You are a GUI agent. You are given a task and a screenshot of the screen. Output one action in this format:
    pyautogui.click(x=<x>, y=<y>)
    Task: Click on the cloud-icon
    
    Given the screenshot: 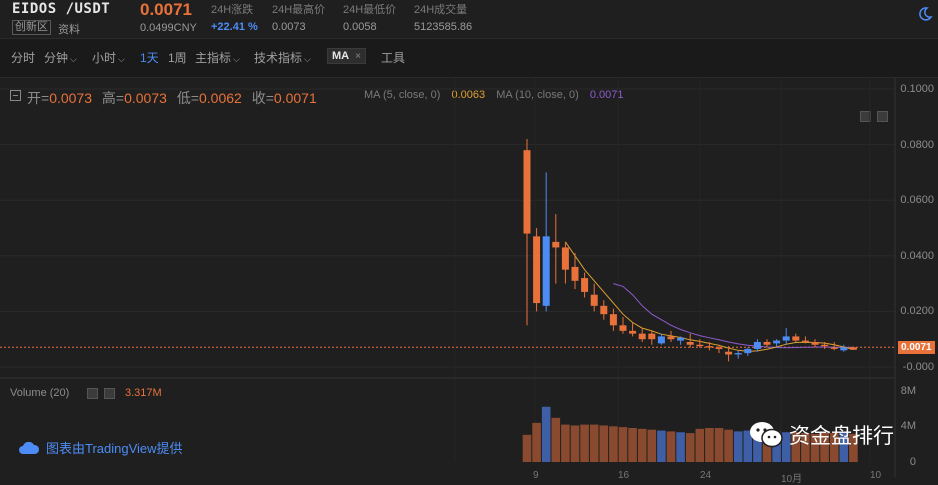 What is the action you would take?
    pyautogui.click(x=29, y=449)
    